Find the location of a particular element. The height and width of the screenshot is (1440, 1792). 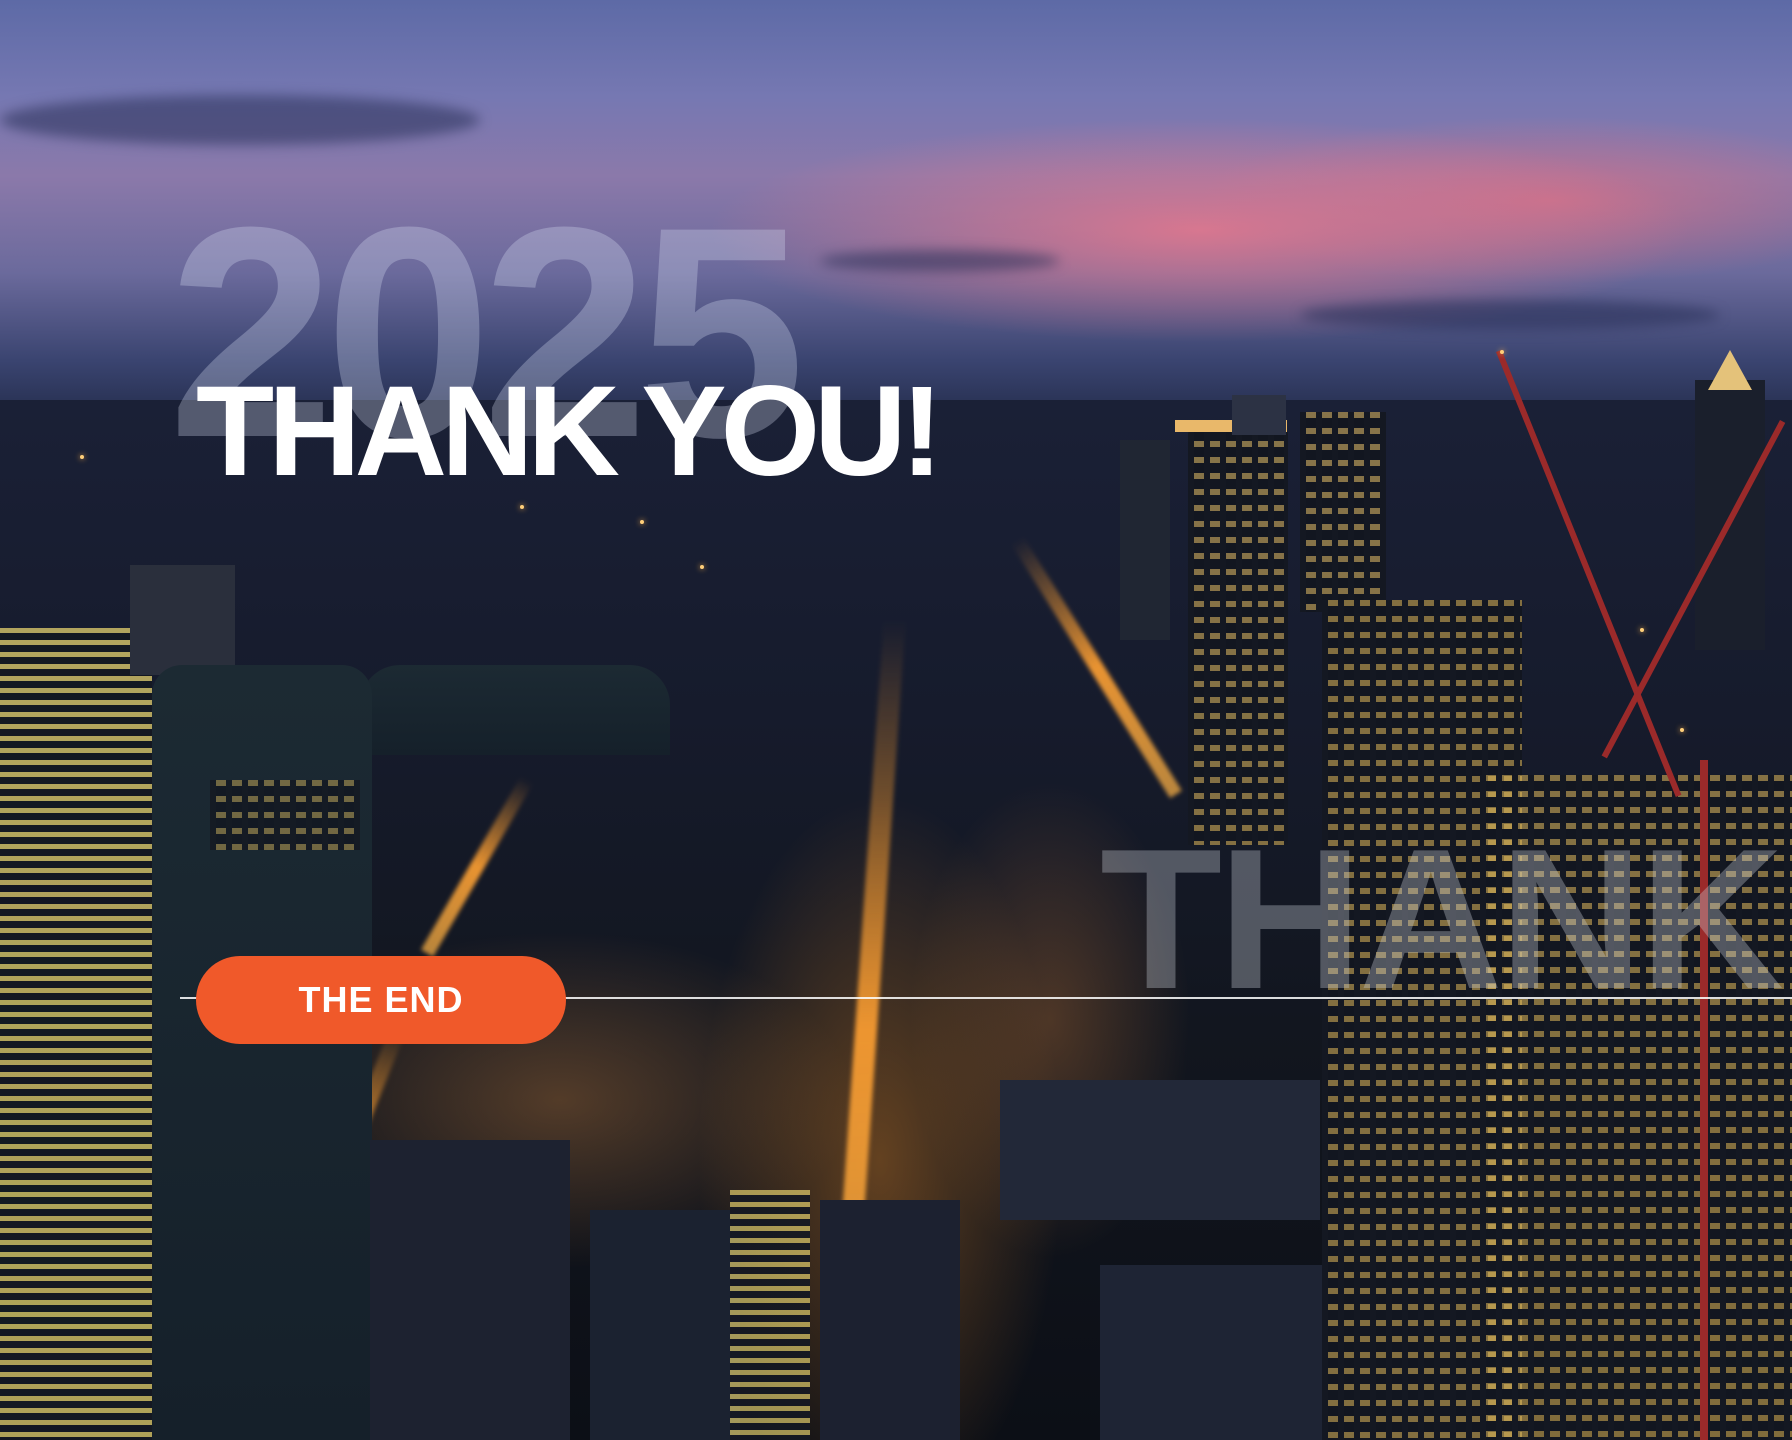

tower-glass-windows is located at coordinates (285, 815).